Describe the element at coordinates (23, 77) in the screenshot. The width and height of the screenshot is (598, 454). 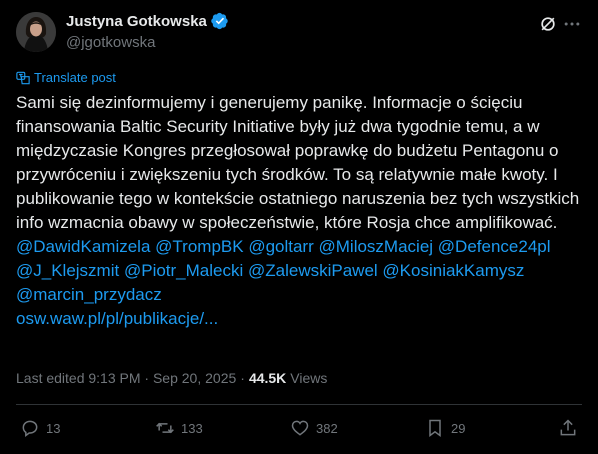
I see `translate-icon` at that location.